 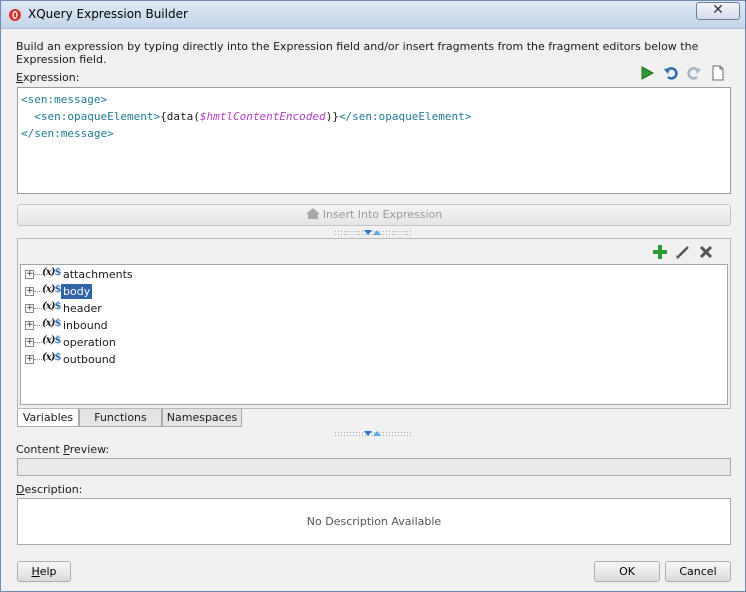 I want to click on tree-item-label: attachments, so click(x=98, y=274).